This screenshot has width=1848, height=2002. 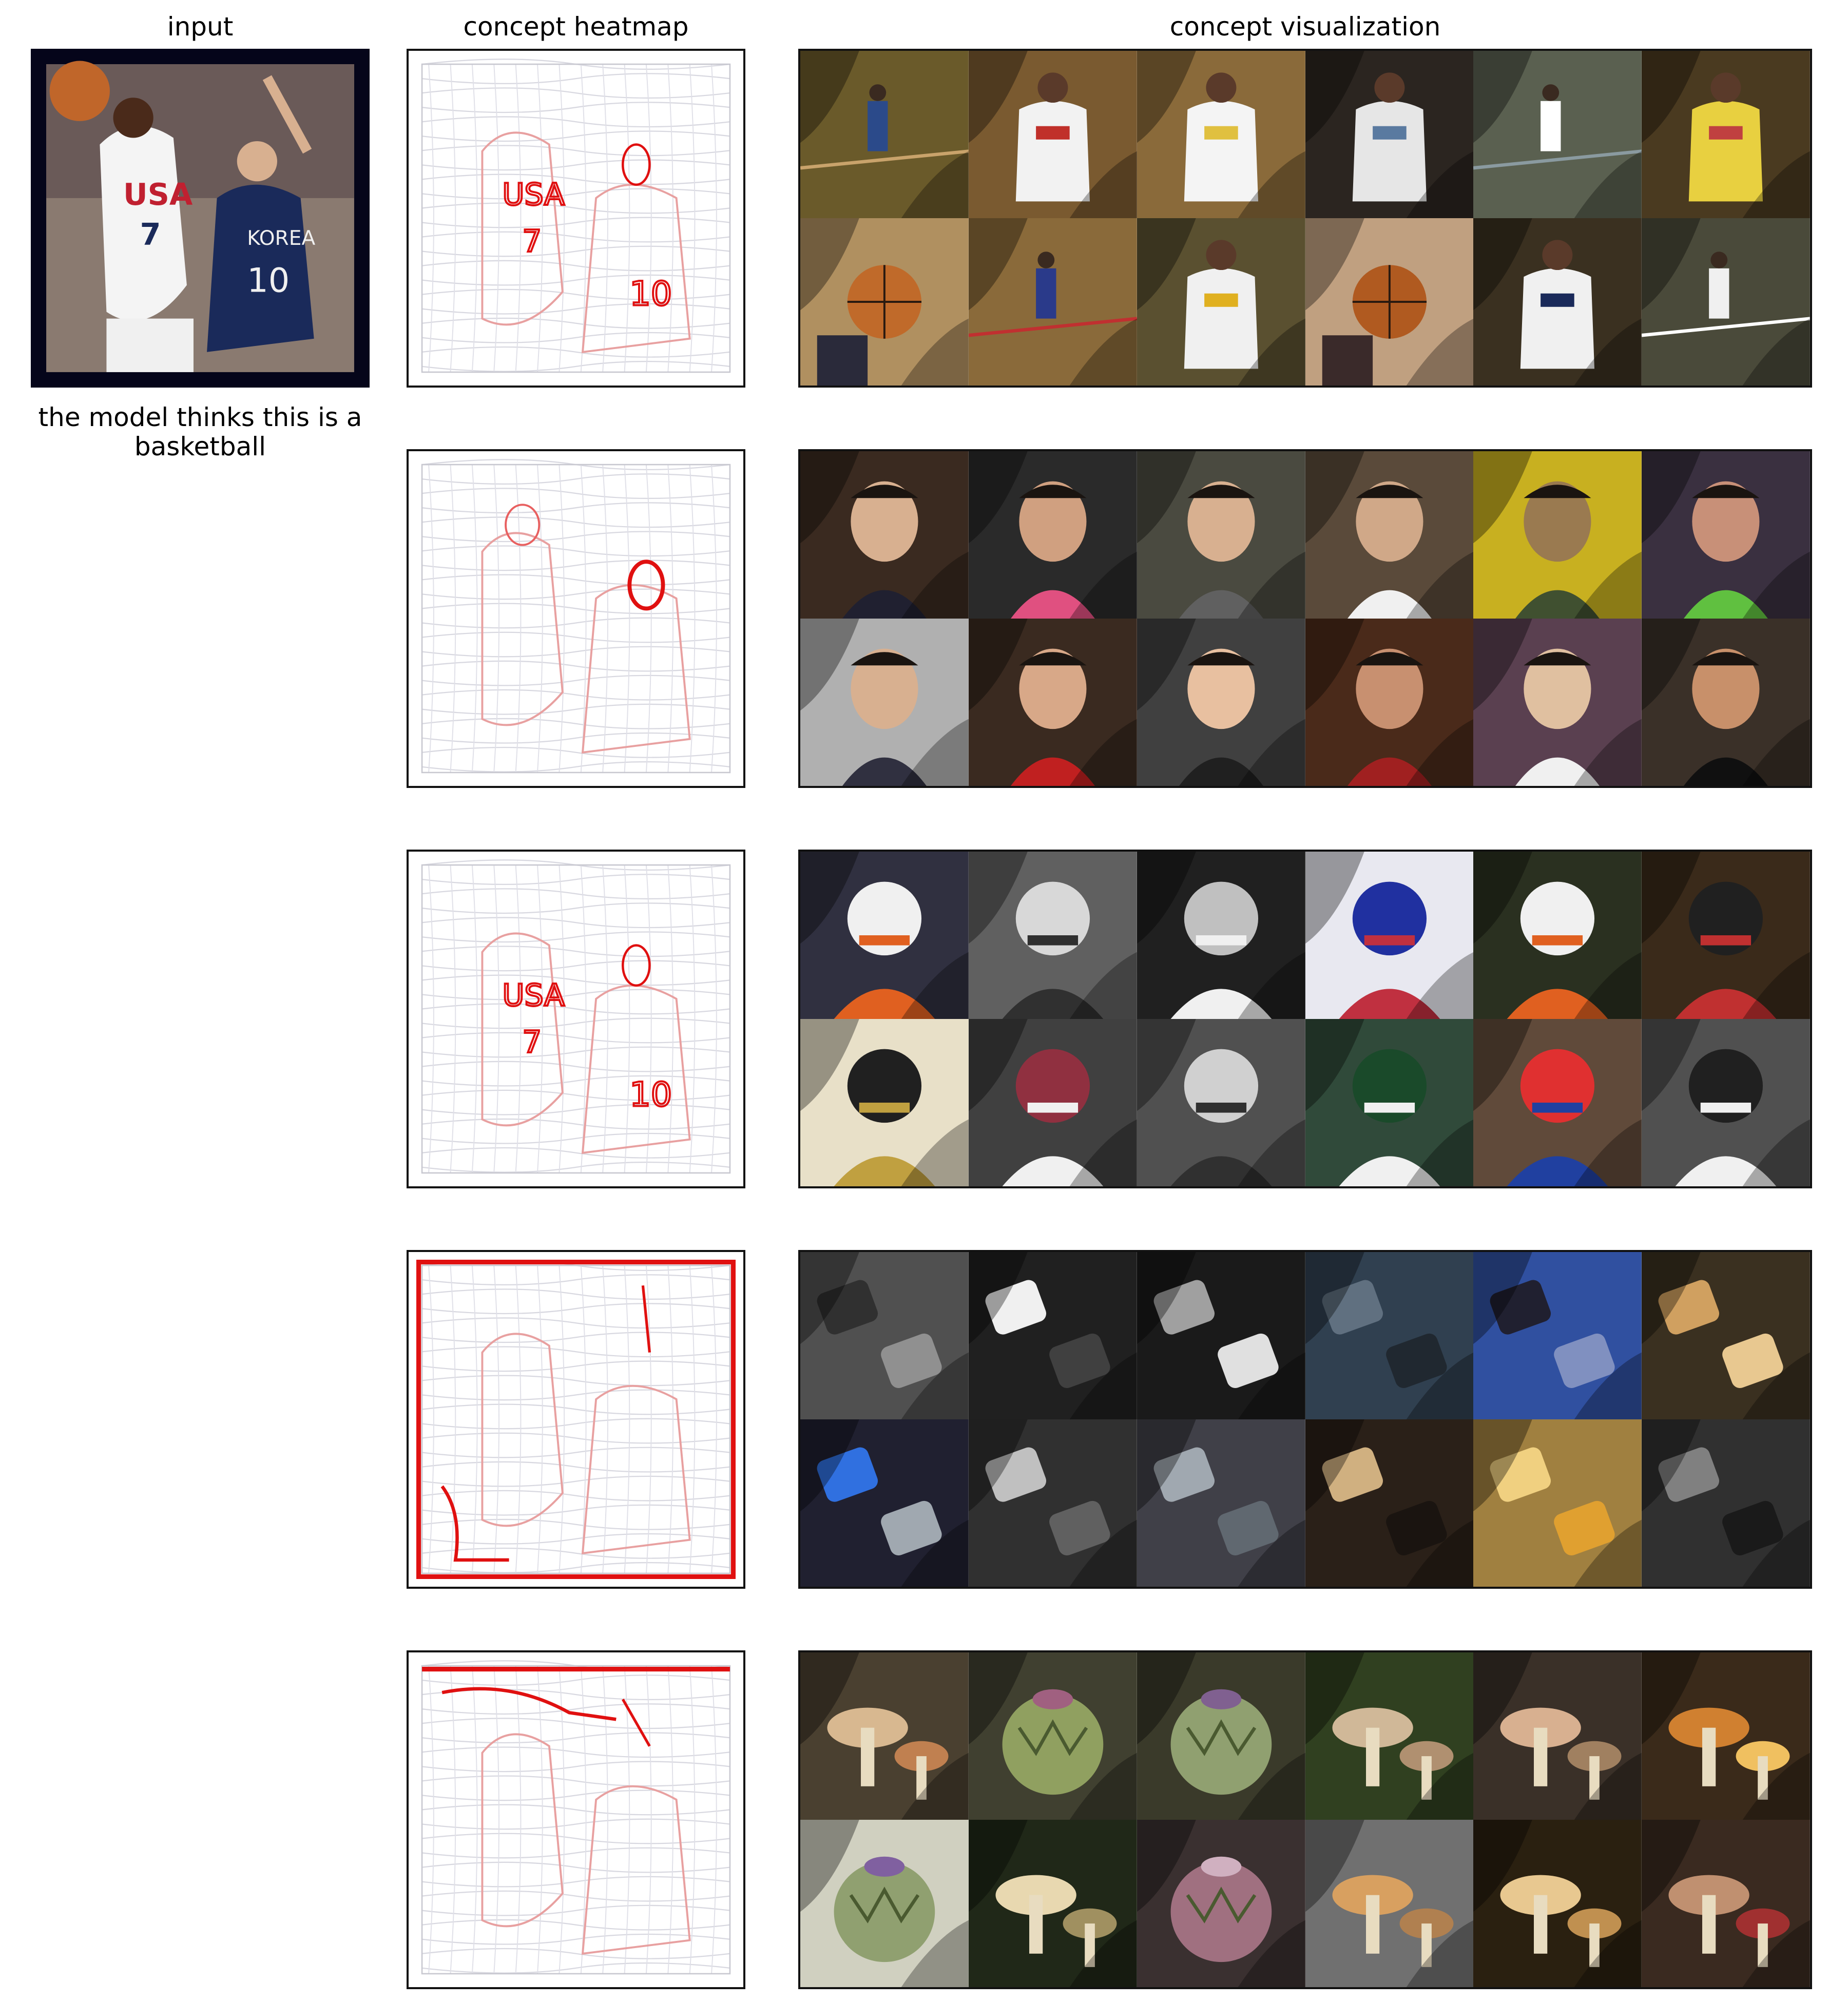 What do you see at coordinates (200, 27) in the screenshot?
I see `input-header: input` at bounding box center [200, 27].